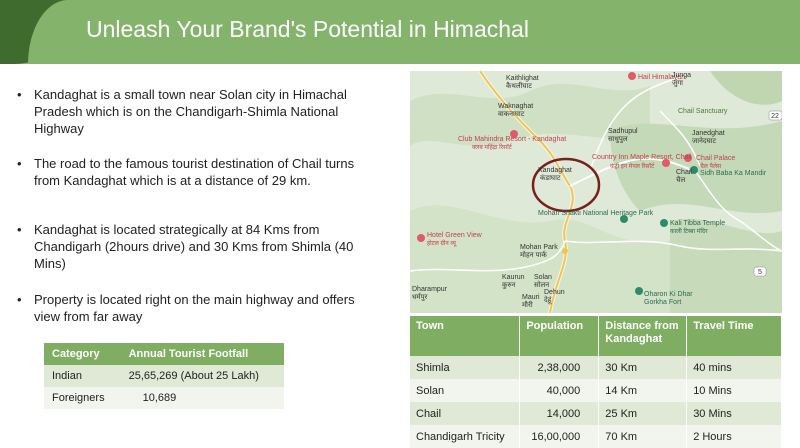 The height and width of the screenshot is (448, 800). I want to click on column-header: Population, so click(559, 336).